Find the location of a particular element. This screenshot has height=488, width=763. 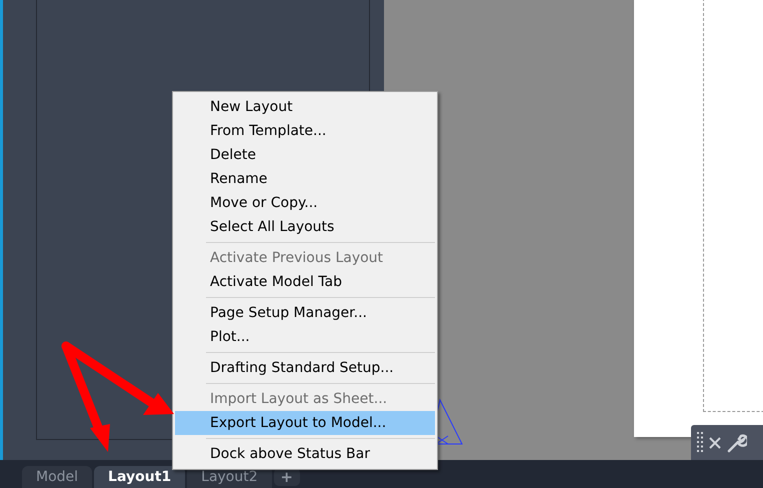

wrench-icon is located at coordinates (737, 442).